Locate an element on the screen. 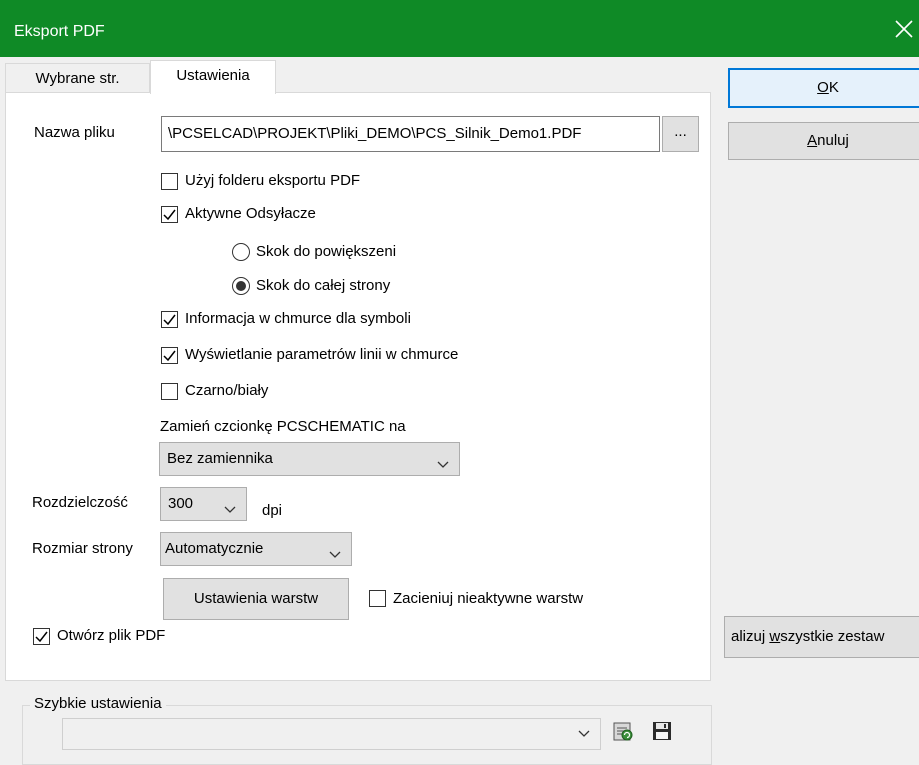  ok-mnemonic: O is located at coordinates (823, 87).